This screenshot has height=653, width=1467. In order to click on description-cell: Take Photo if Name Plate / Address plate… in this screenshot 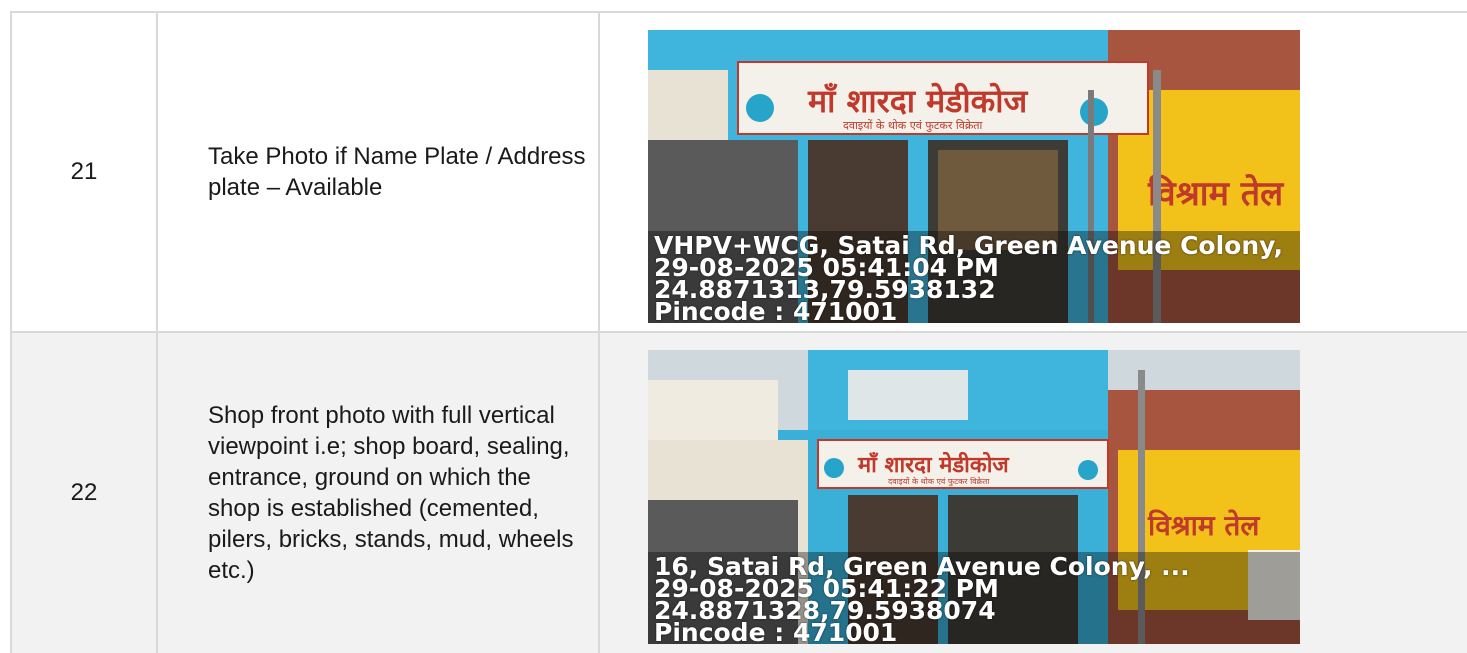, I will do `click(377, 172)`.